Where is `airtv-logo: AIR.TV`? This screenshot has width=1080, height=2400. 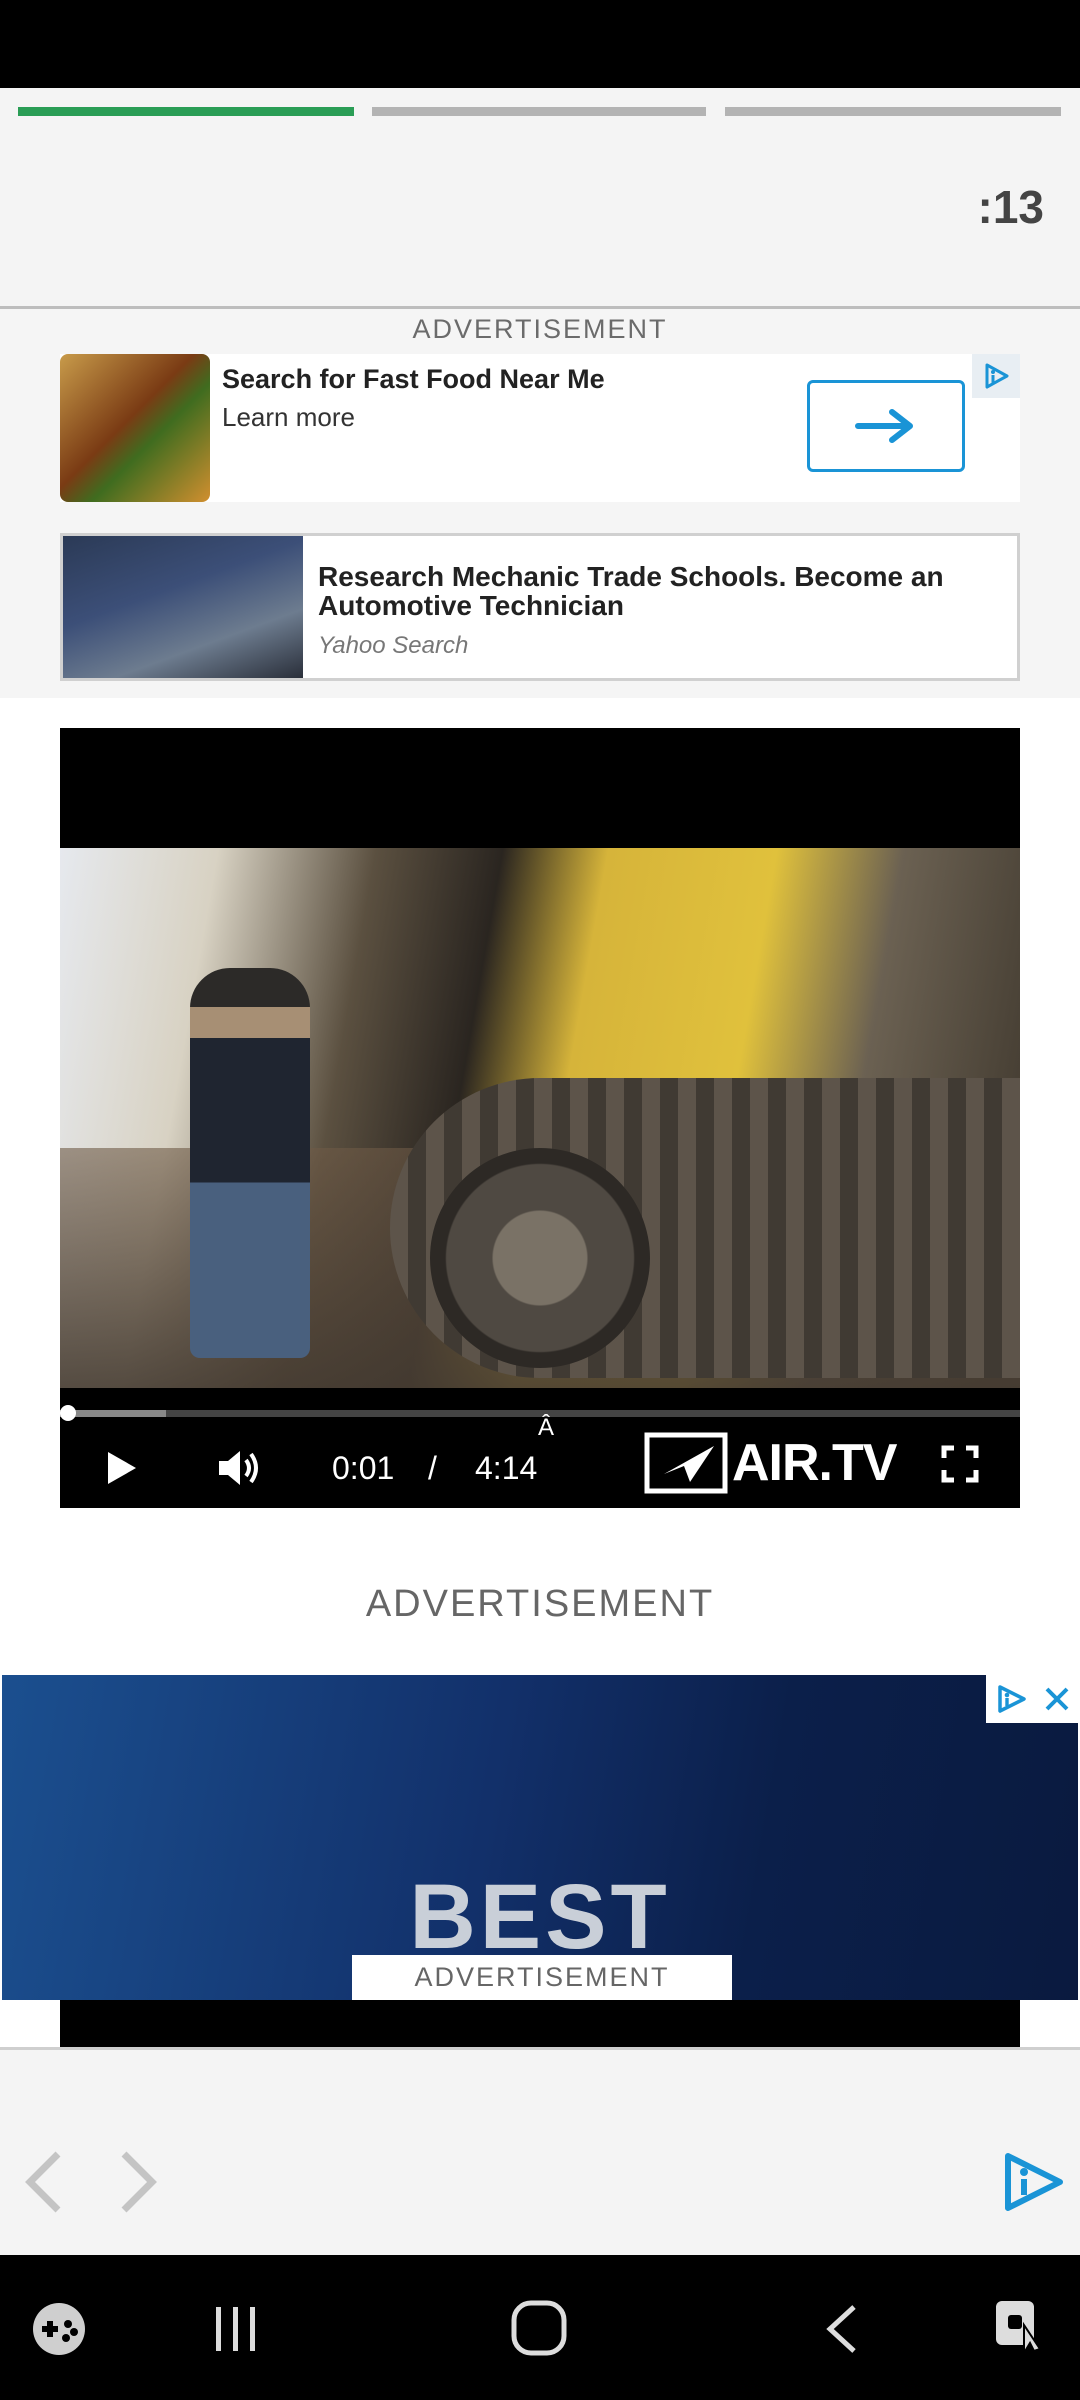
airtv-logo: AIR.TV is located at coordinates (770, 1463).